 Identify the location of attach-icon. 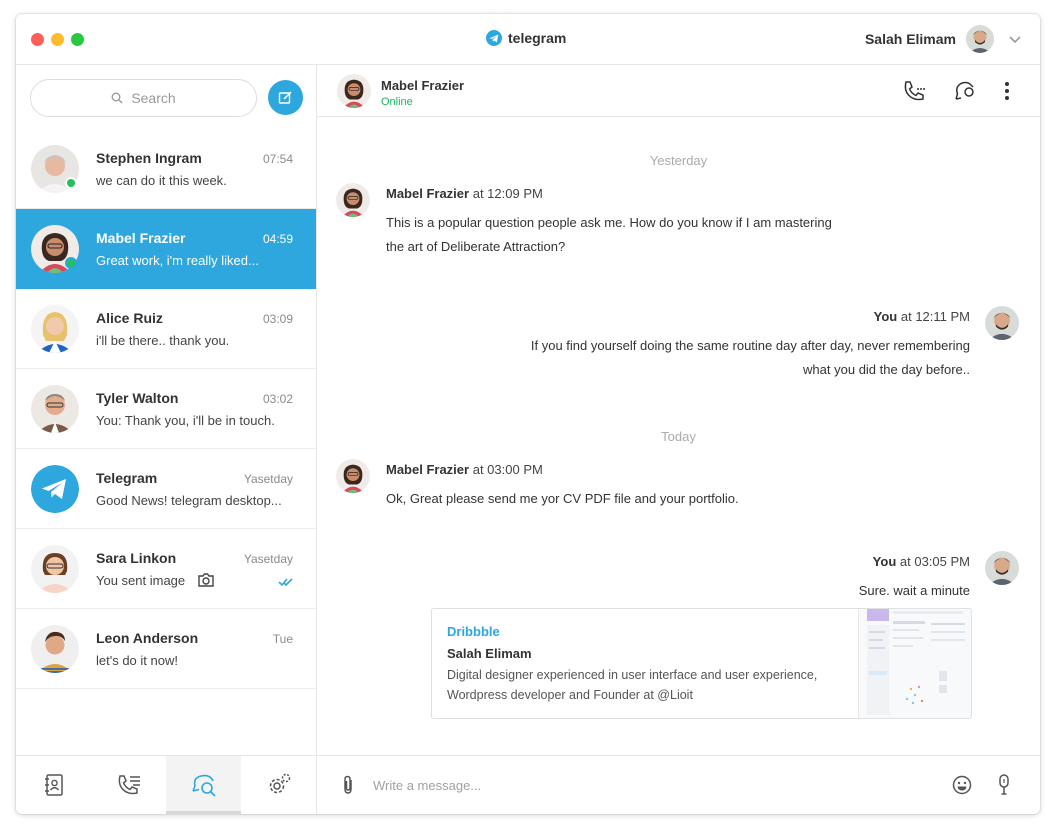
(348, 785).